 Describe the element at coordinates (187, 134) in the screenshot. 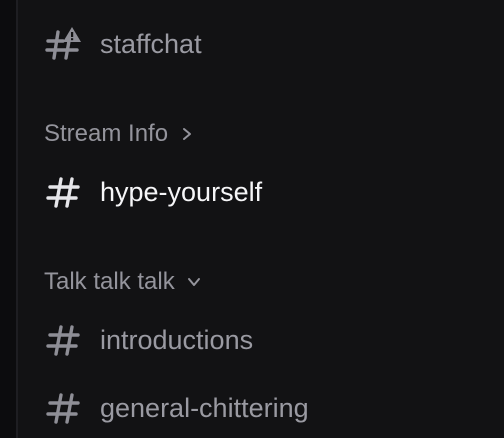

I see `chevron-right-icon` at that location.